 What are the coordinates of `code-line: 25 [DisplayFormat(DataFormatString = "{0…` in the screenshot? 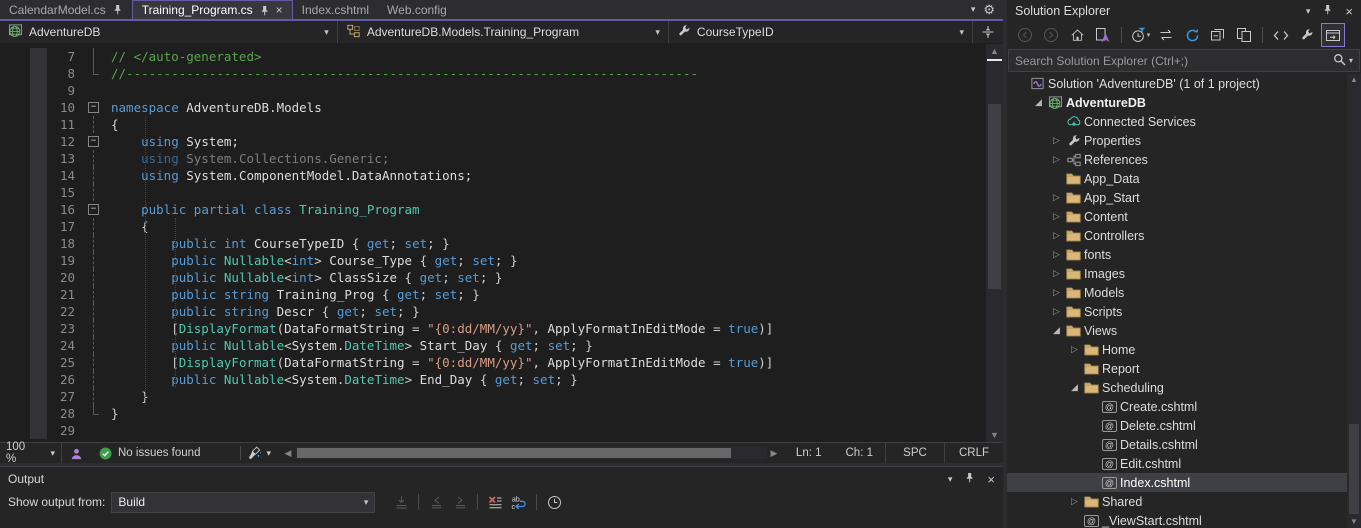 It's located at (493, 362).